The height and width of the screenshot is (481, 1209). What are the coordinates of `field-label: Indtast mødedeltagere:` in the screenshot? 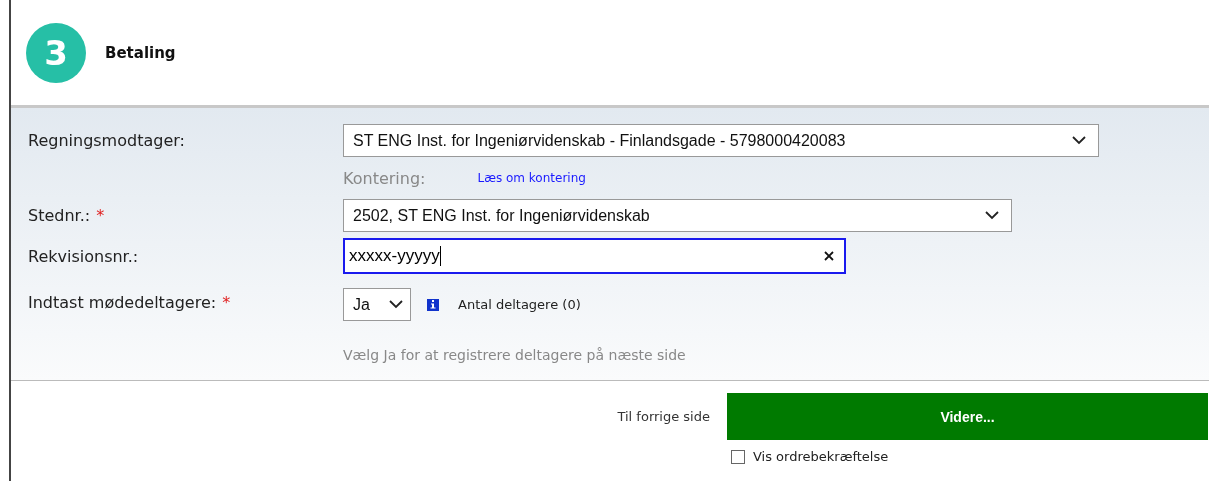 It's located at (122, 302).